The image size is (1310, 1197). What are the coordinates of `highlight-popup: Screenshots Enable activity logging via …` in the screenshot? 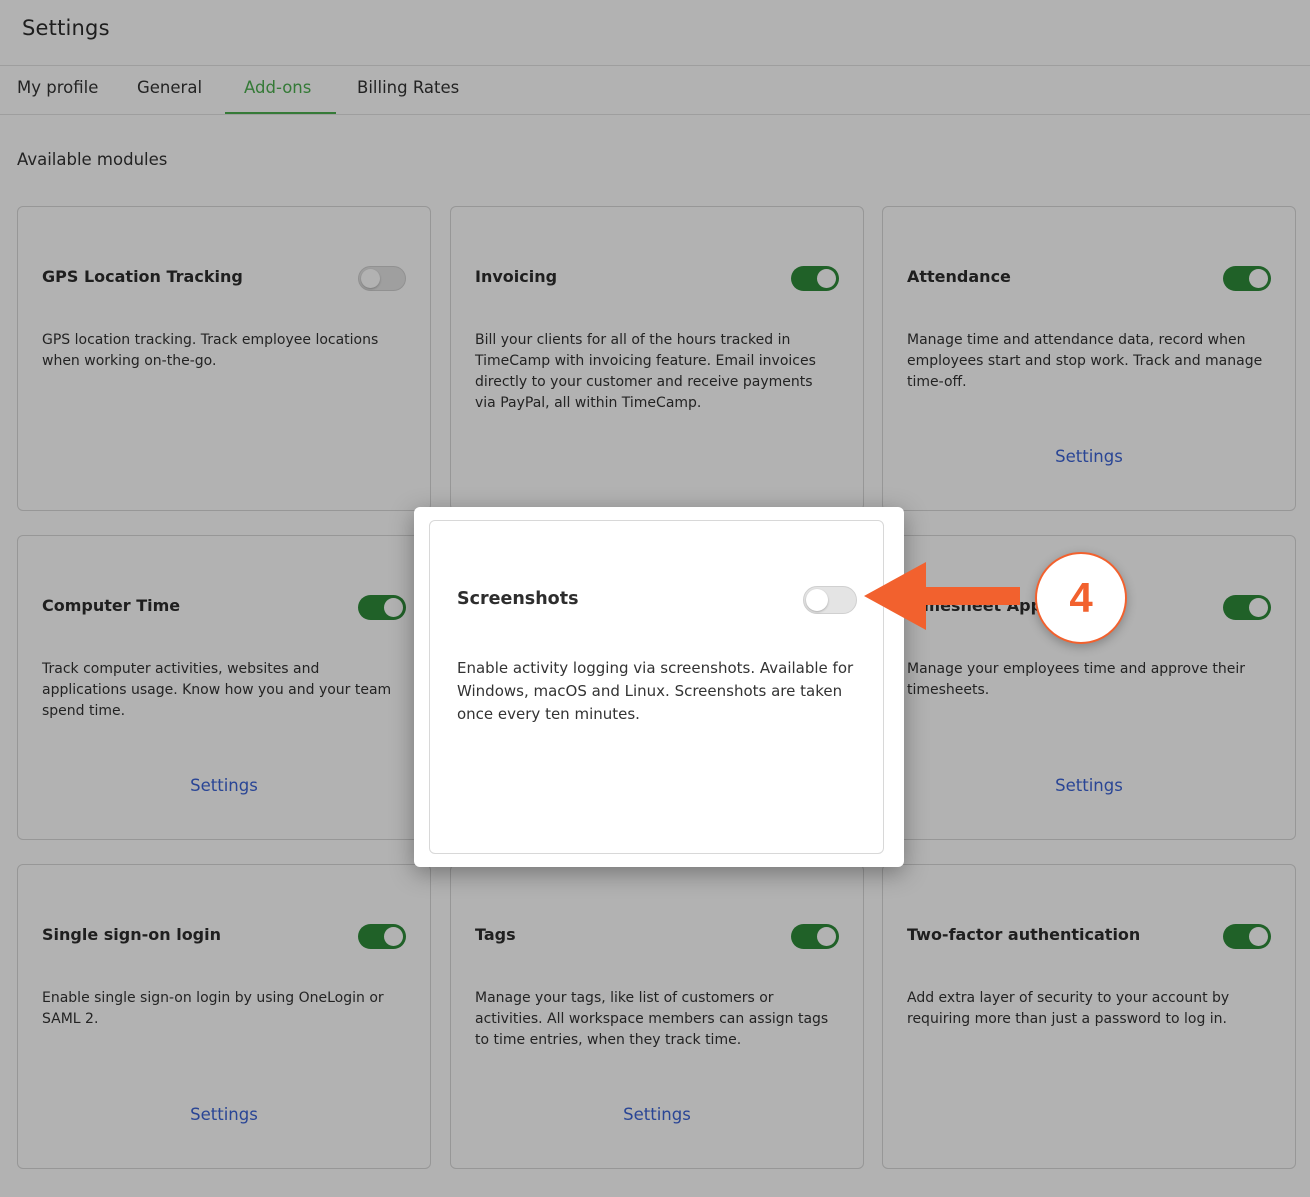 It's located at (659, 687).